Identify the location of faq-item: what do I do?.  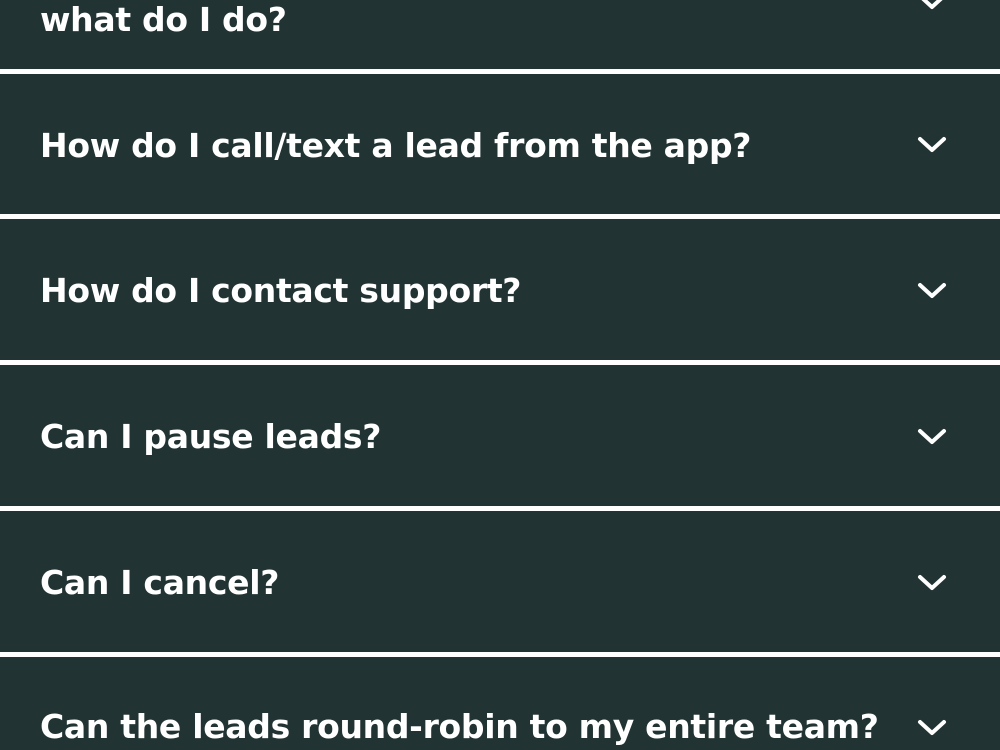
(500, 34).